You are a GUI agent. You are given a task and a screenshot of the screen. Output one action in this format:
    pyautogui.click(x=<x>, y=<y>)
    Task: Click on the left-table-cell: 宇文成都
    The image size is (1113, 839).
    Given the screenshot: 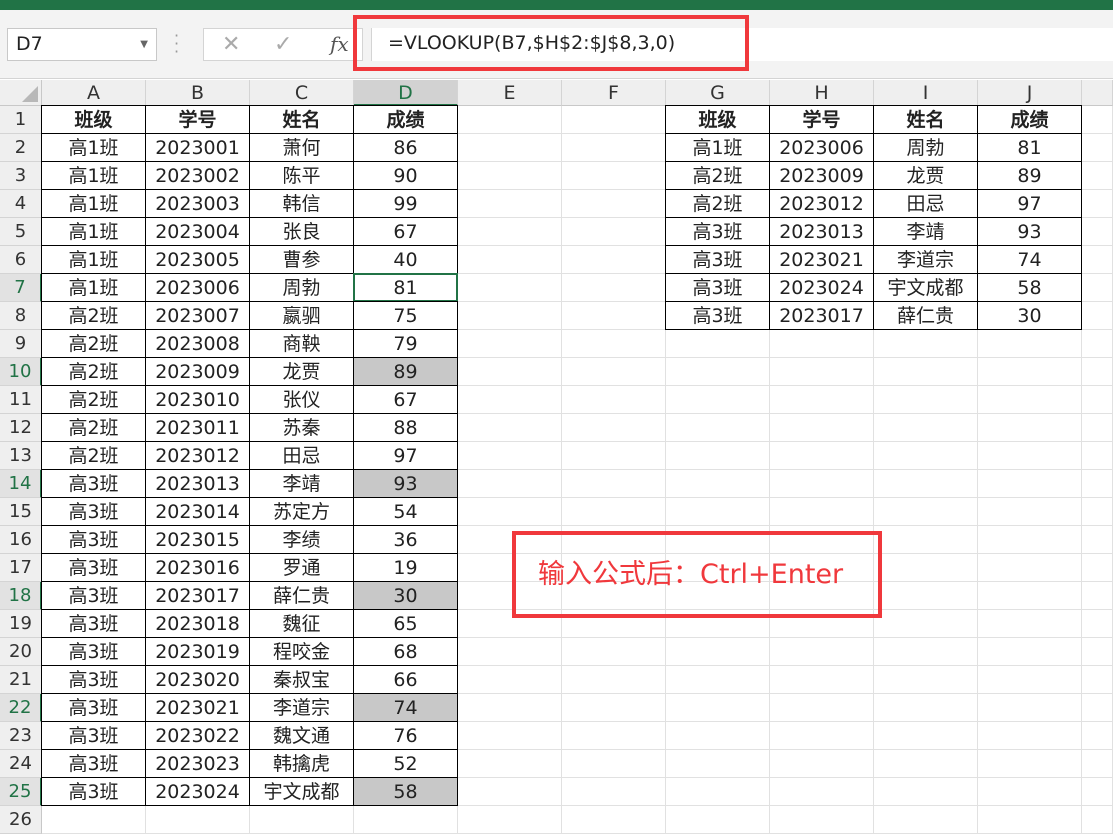 What is the action you would take?
    pyautogui.click(x=301, y=791)
    